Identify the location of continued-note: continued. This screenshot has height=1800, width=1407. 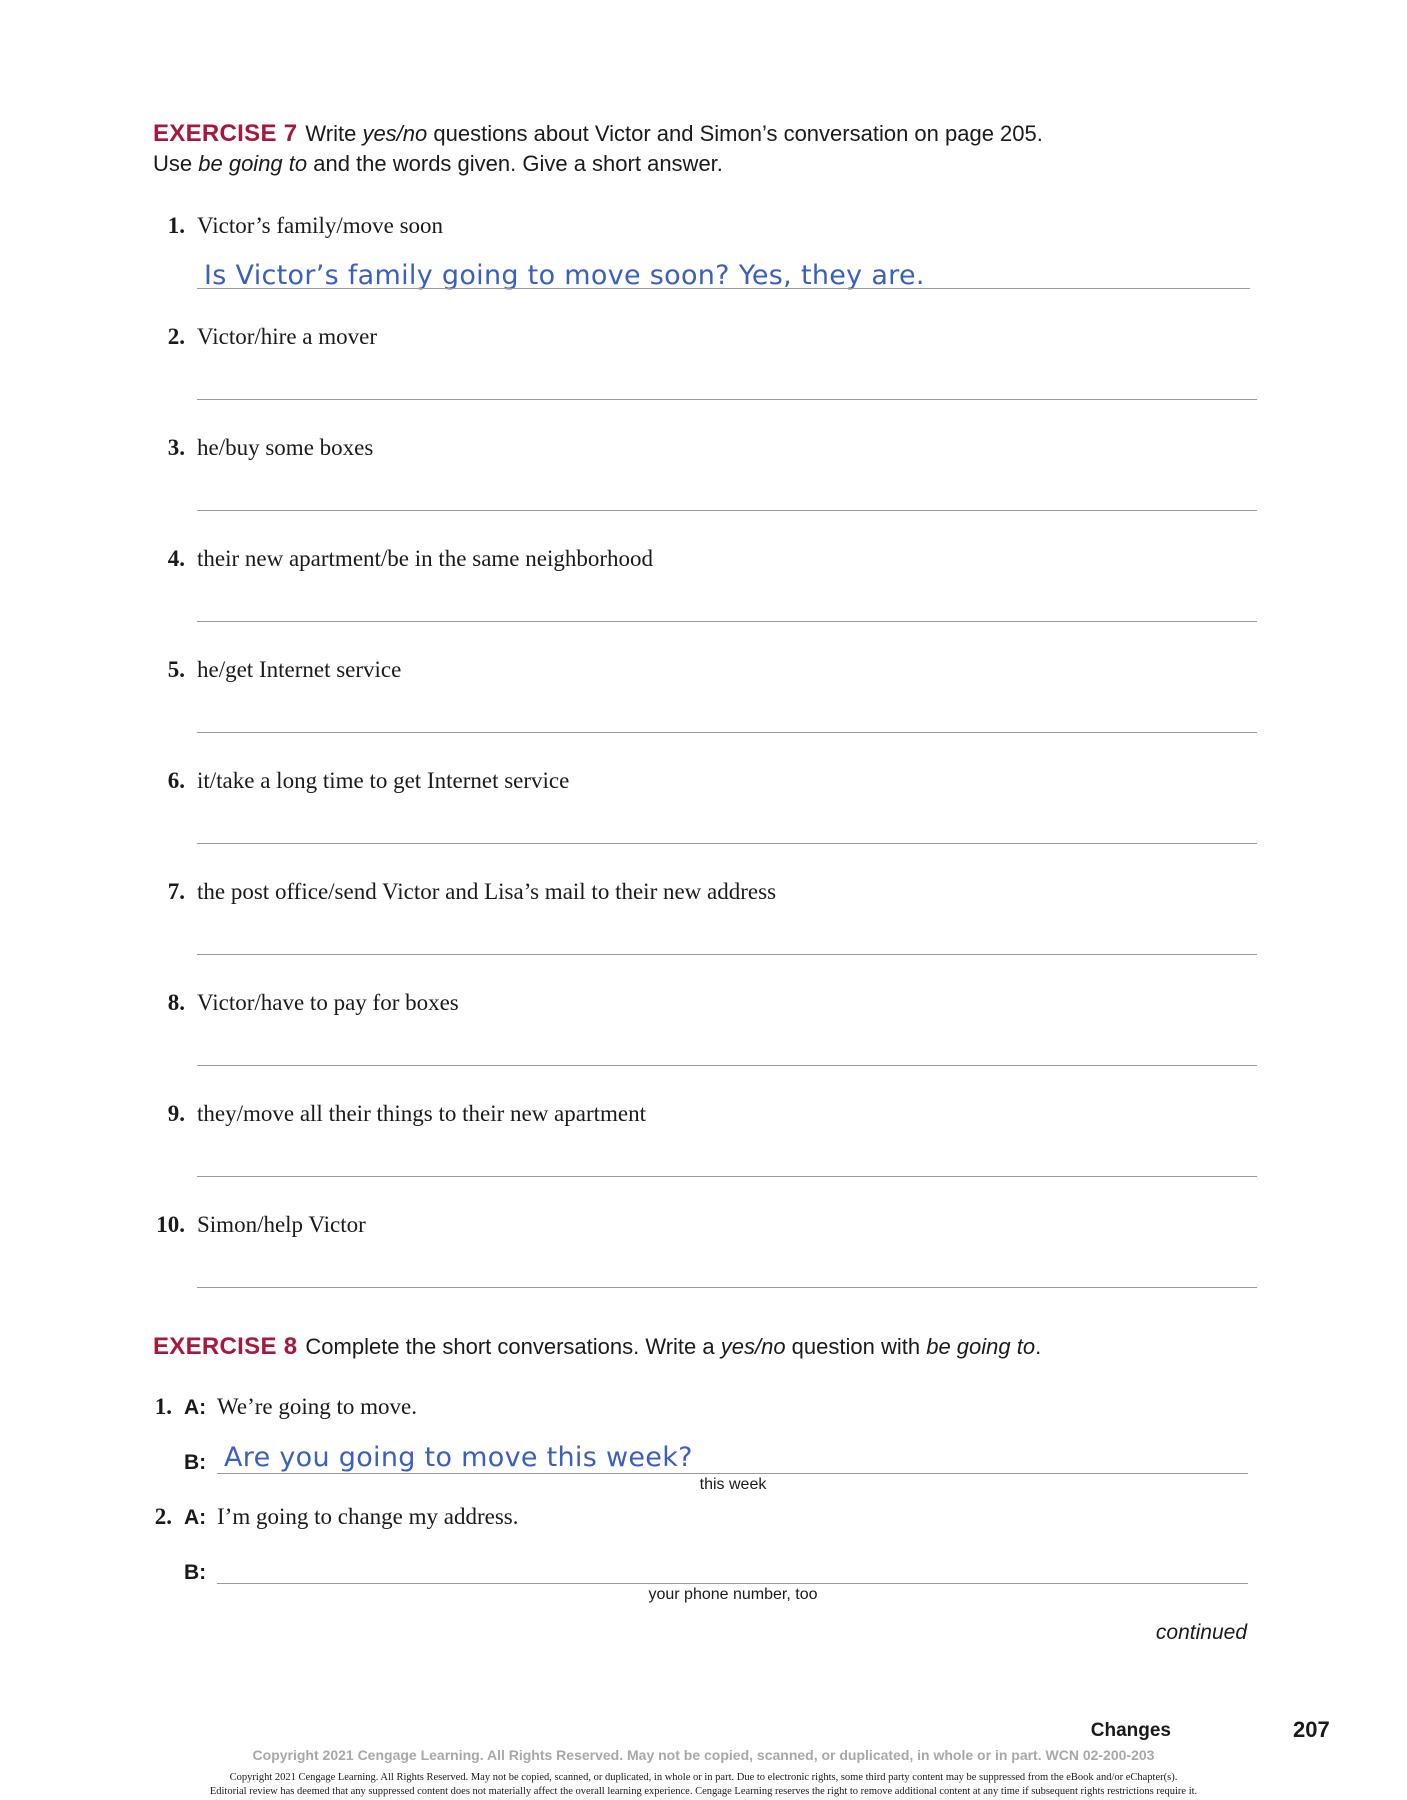
(1201, 1632).